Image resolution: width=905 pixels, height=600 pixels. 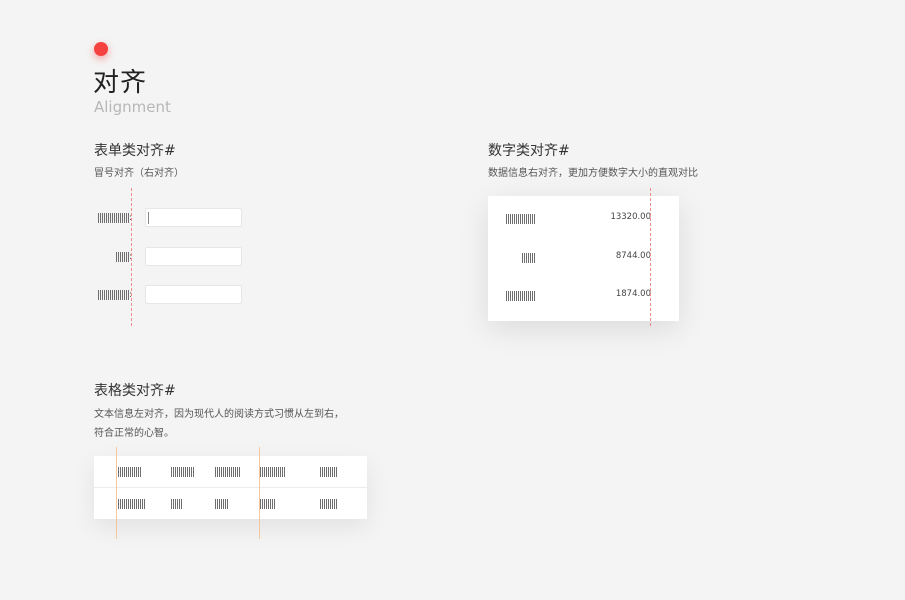 I want to click on right-align-guide-line, so click(x=650, y=257).